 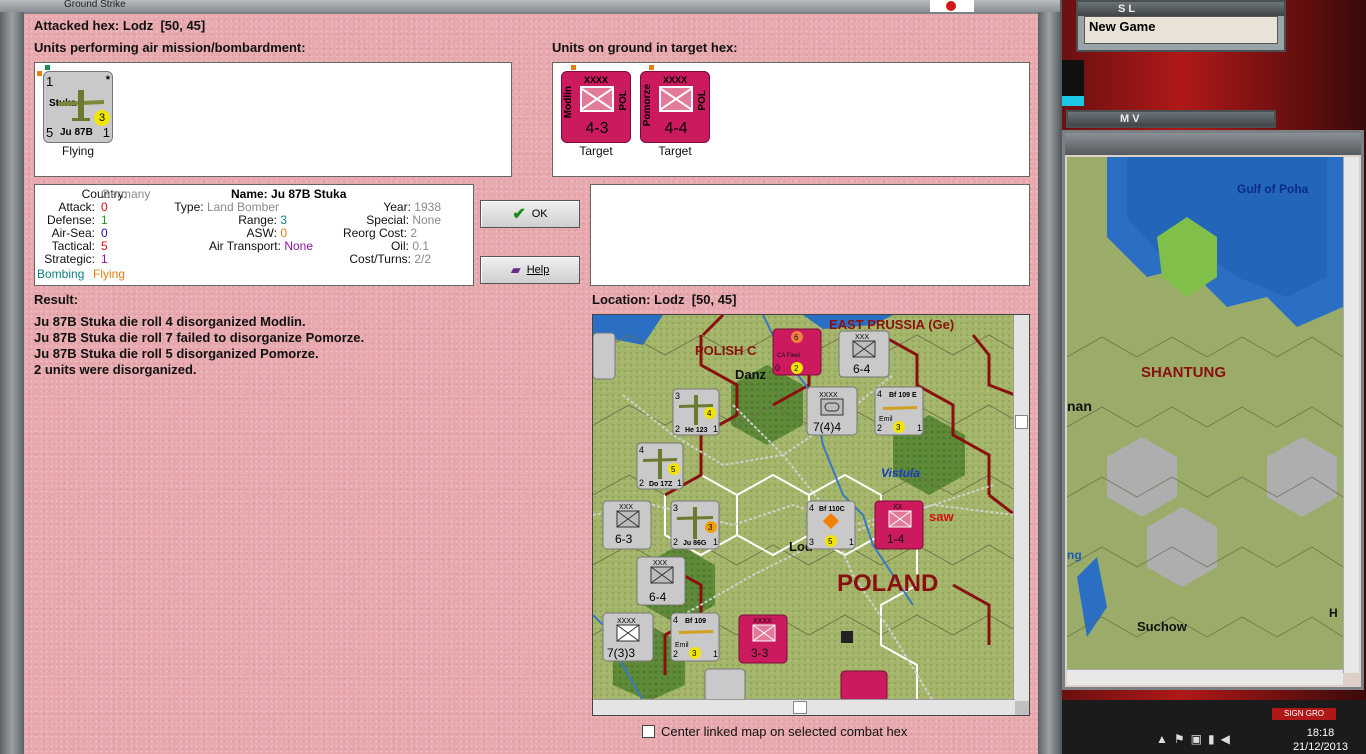 What do you see at coordinates (695, 543) in the screenshot?
I see `svg-text: Ju 86G` at bounding box center [695, 543].